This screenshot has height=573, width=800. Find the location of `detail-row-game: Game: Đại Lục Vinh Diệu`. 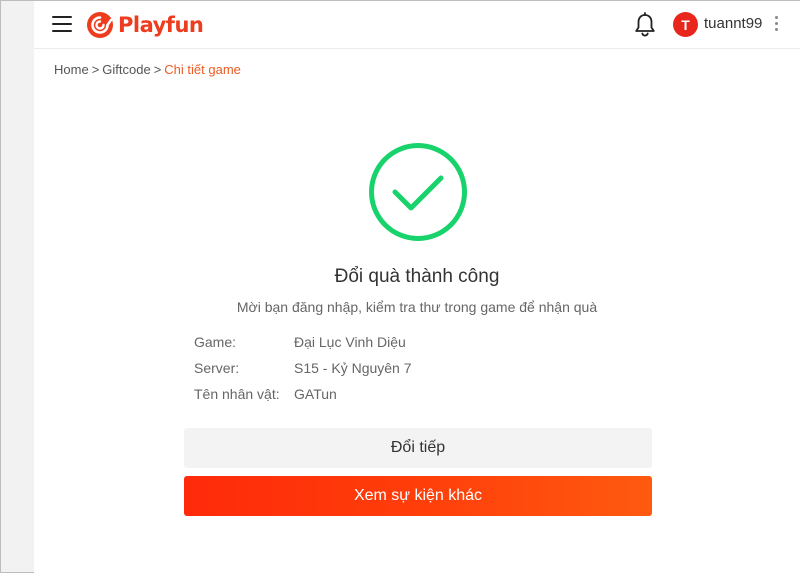

detail-row-game: Game: Đại Lục Vinh Diệu is located at coordinates (303, 347).